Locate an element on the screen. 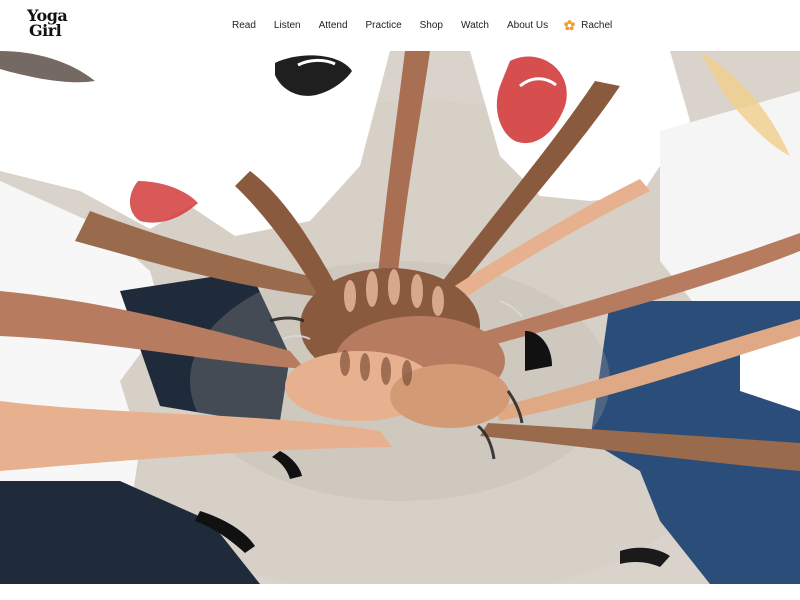 This screenshot has height=600, width=800. nav-watch: Watch is located at coordinates (475, 25).